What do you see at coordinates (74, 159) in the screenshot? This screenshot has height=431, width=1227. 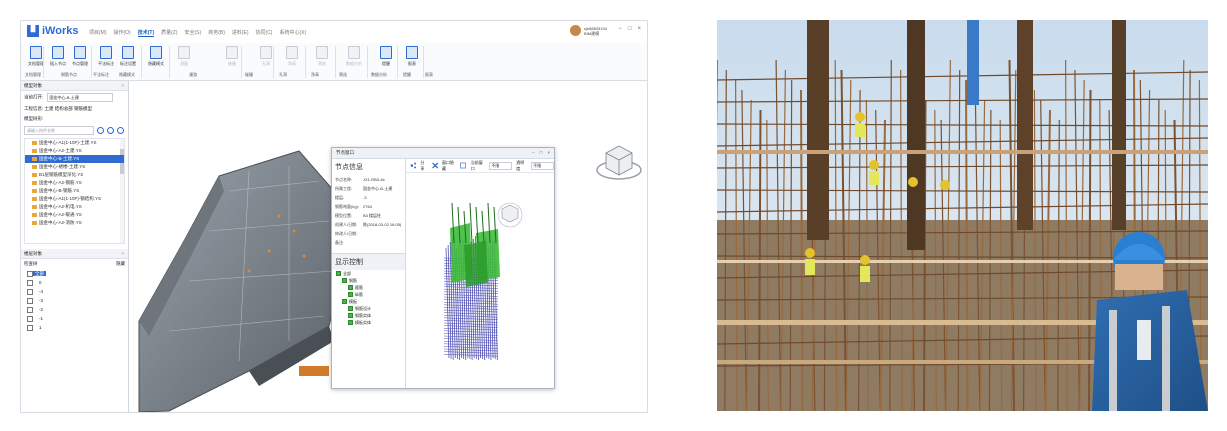 I see `tree-item: 国金中心-B-土建.YS` at bounding box center [74, 159].